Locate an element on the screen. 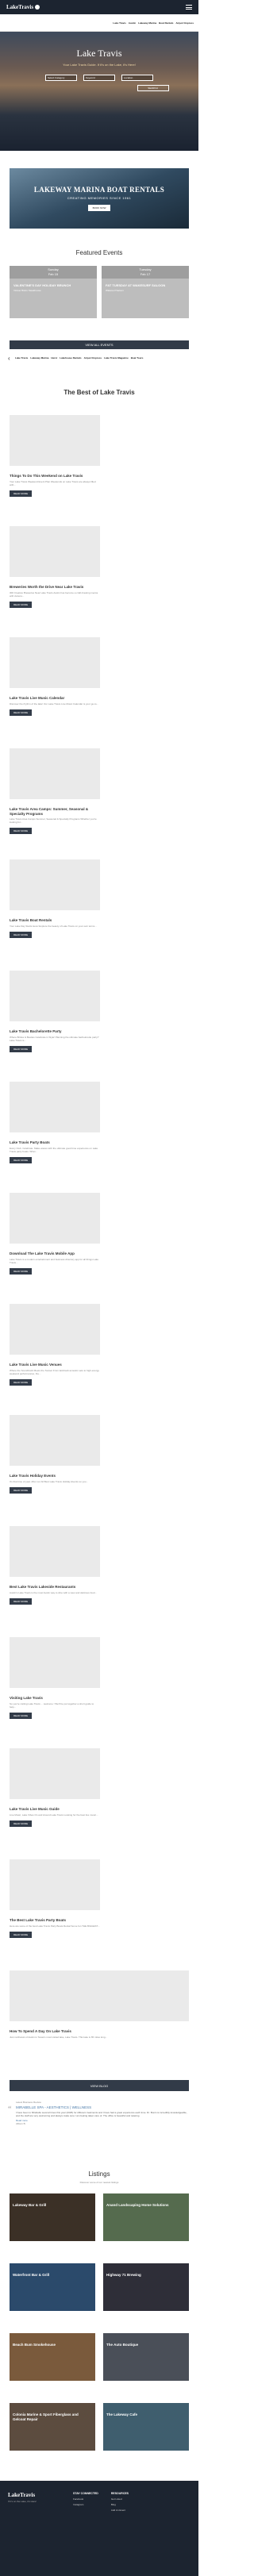  view-blog-button: VIEW BLOG is located at coordinates (99, 2085).